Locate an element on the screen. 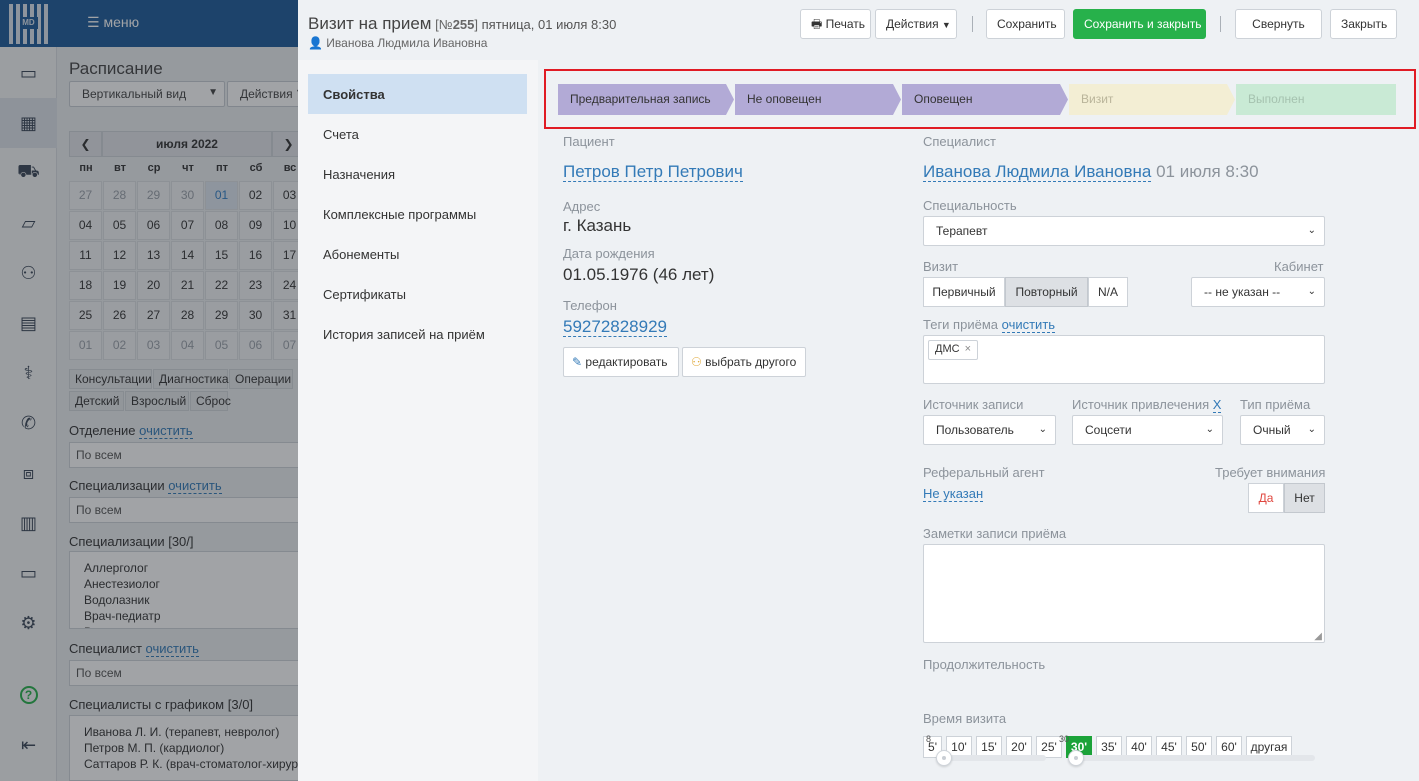 The width and height of the screenshot is (1419, 781). divider is located at coordinates (972, 24).